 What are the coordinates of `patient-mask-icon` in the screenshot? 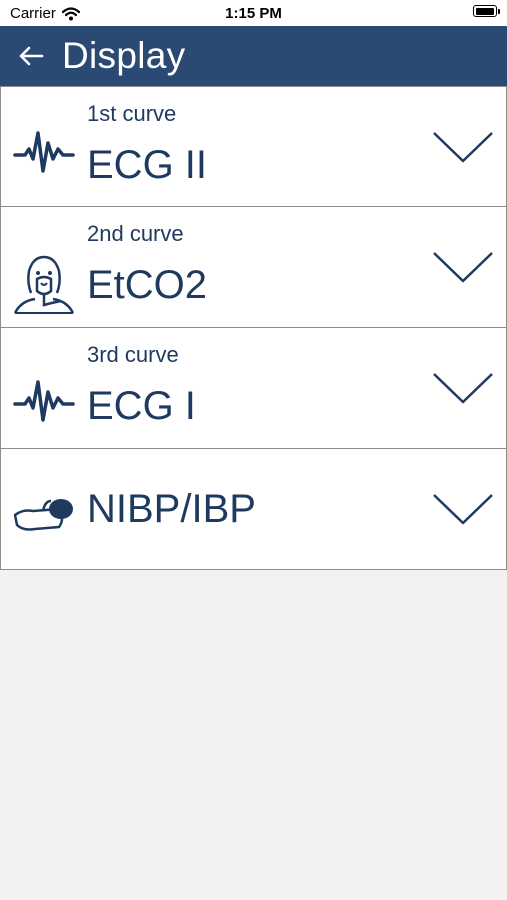 It's located at (44, 284).